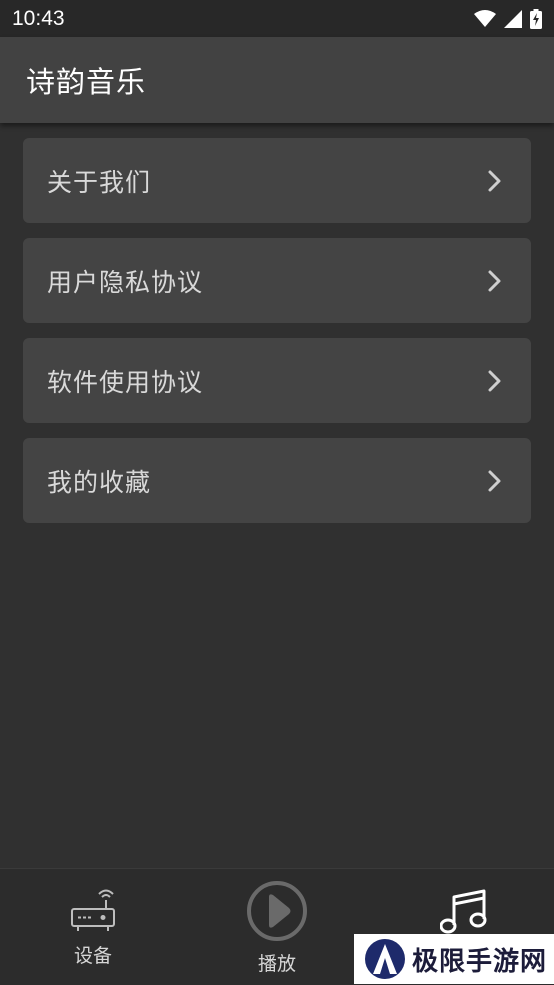  Describe the element at coordinates (277, 964) in the screenshot. I see `nav-label-play: 播放` at that location.